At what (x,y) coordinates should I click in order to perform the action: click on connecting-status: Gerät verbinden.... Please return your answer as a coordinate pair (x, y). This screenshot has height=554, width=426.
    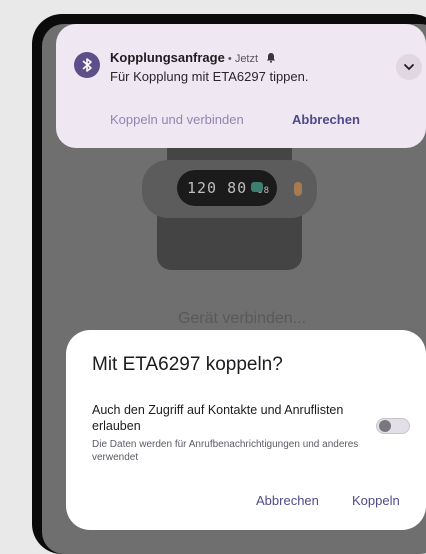
    Looking at the image, I should click on (242, 318).